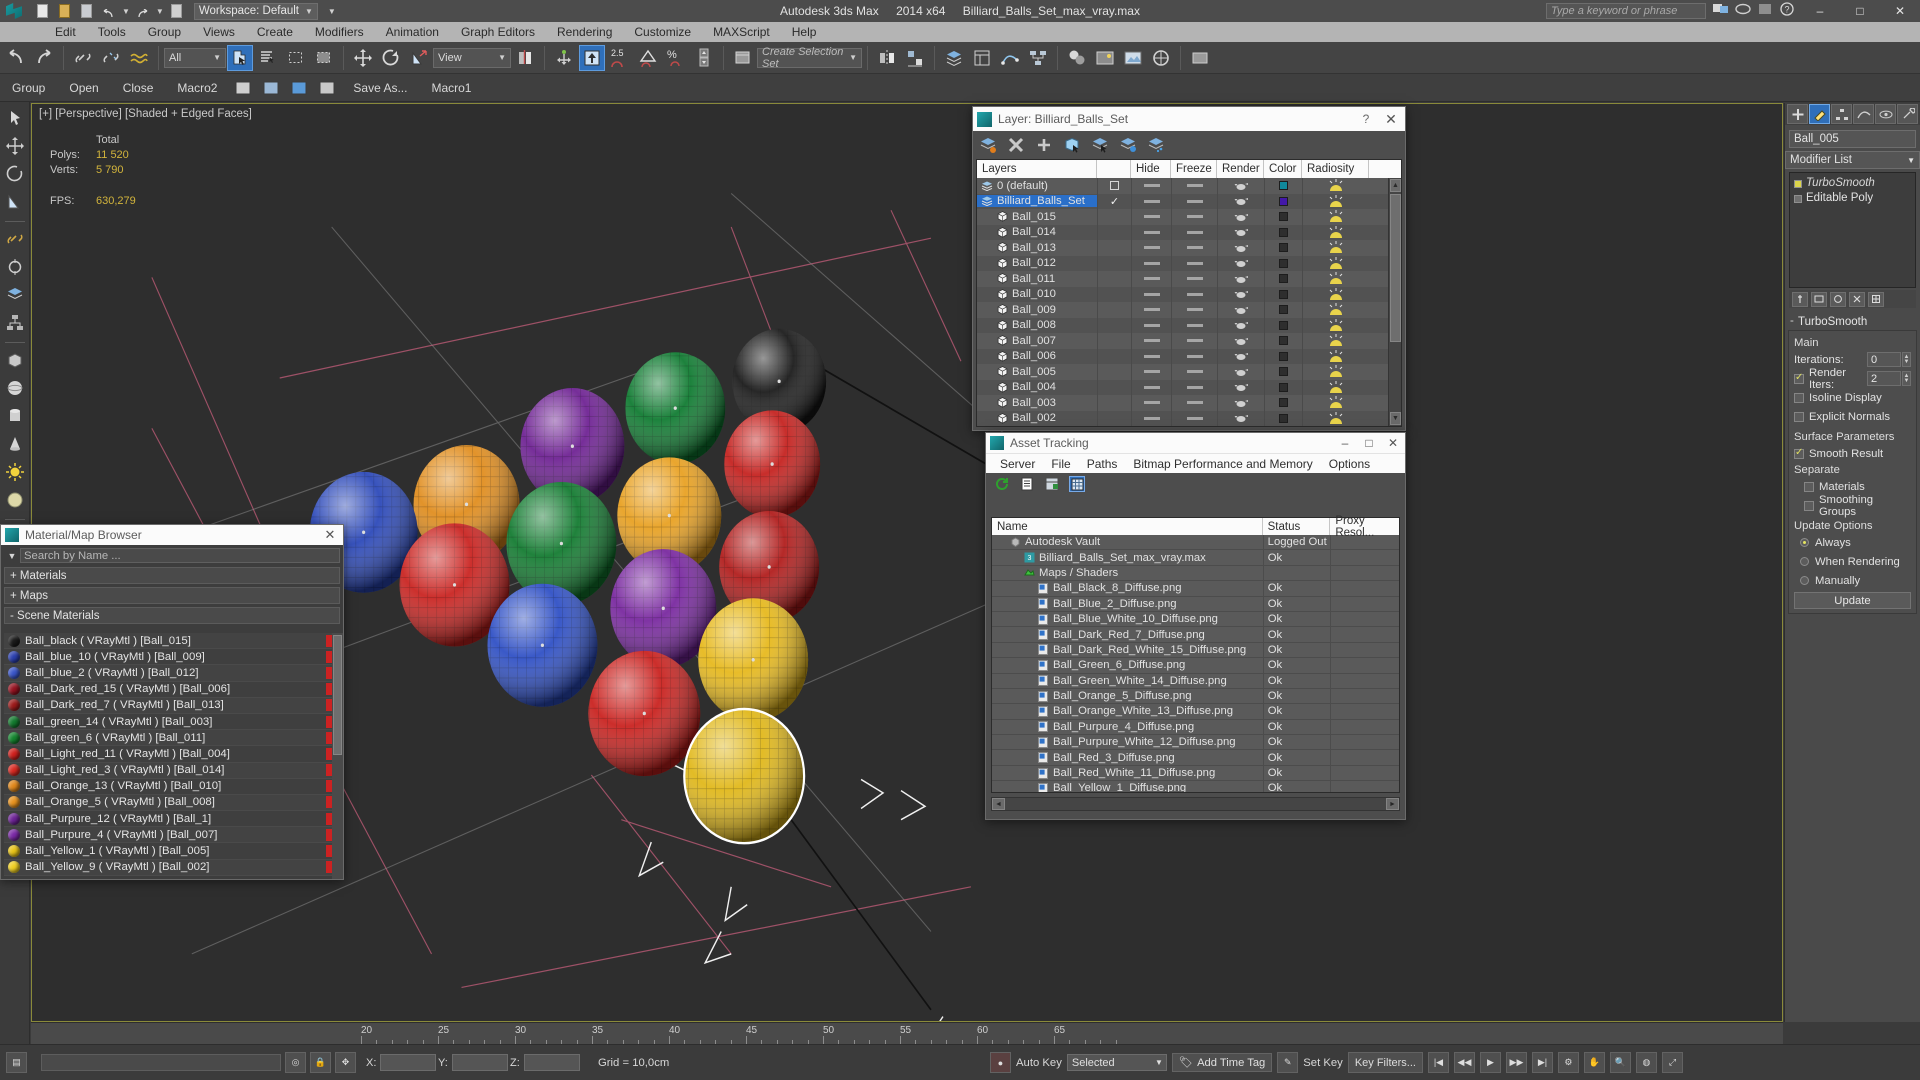 Image resolution: width=1920 pixels, height=1080 pixels. Describe the element at coordinates (1182, 248) in the screenshot. I see `layer-row: Ball_013` at that location.